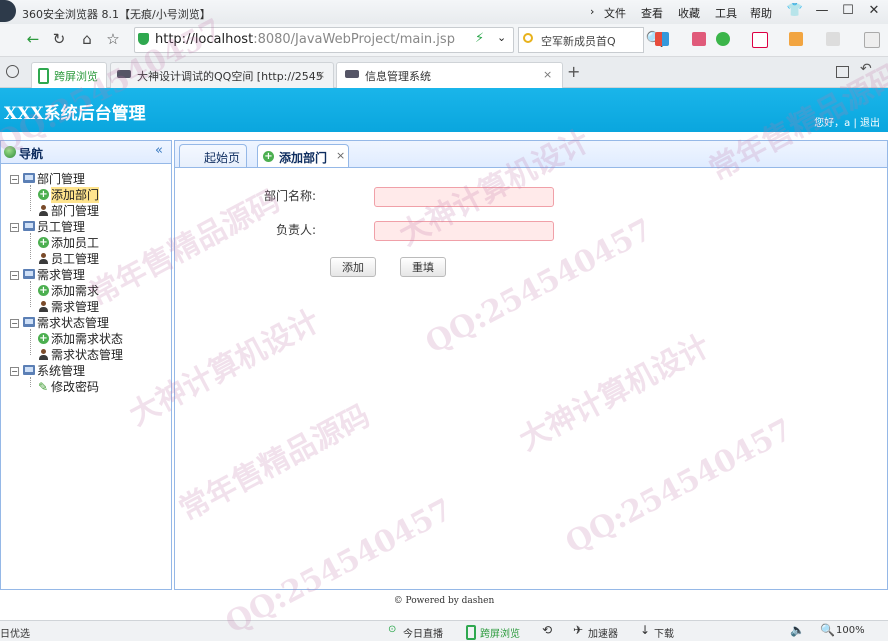 Image resolution: width=888 pixels, height=641 pixels. Describe the element at coordinates (822, 11) in the screenshot. I see `minimize-icon: —` at that location.